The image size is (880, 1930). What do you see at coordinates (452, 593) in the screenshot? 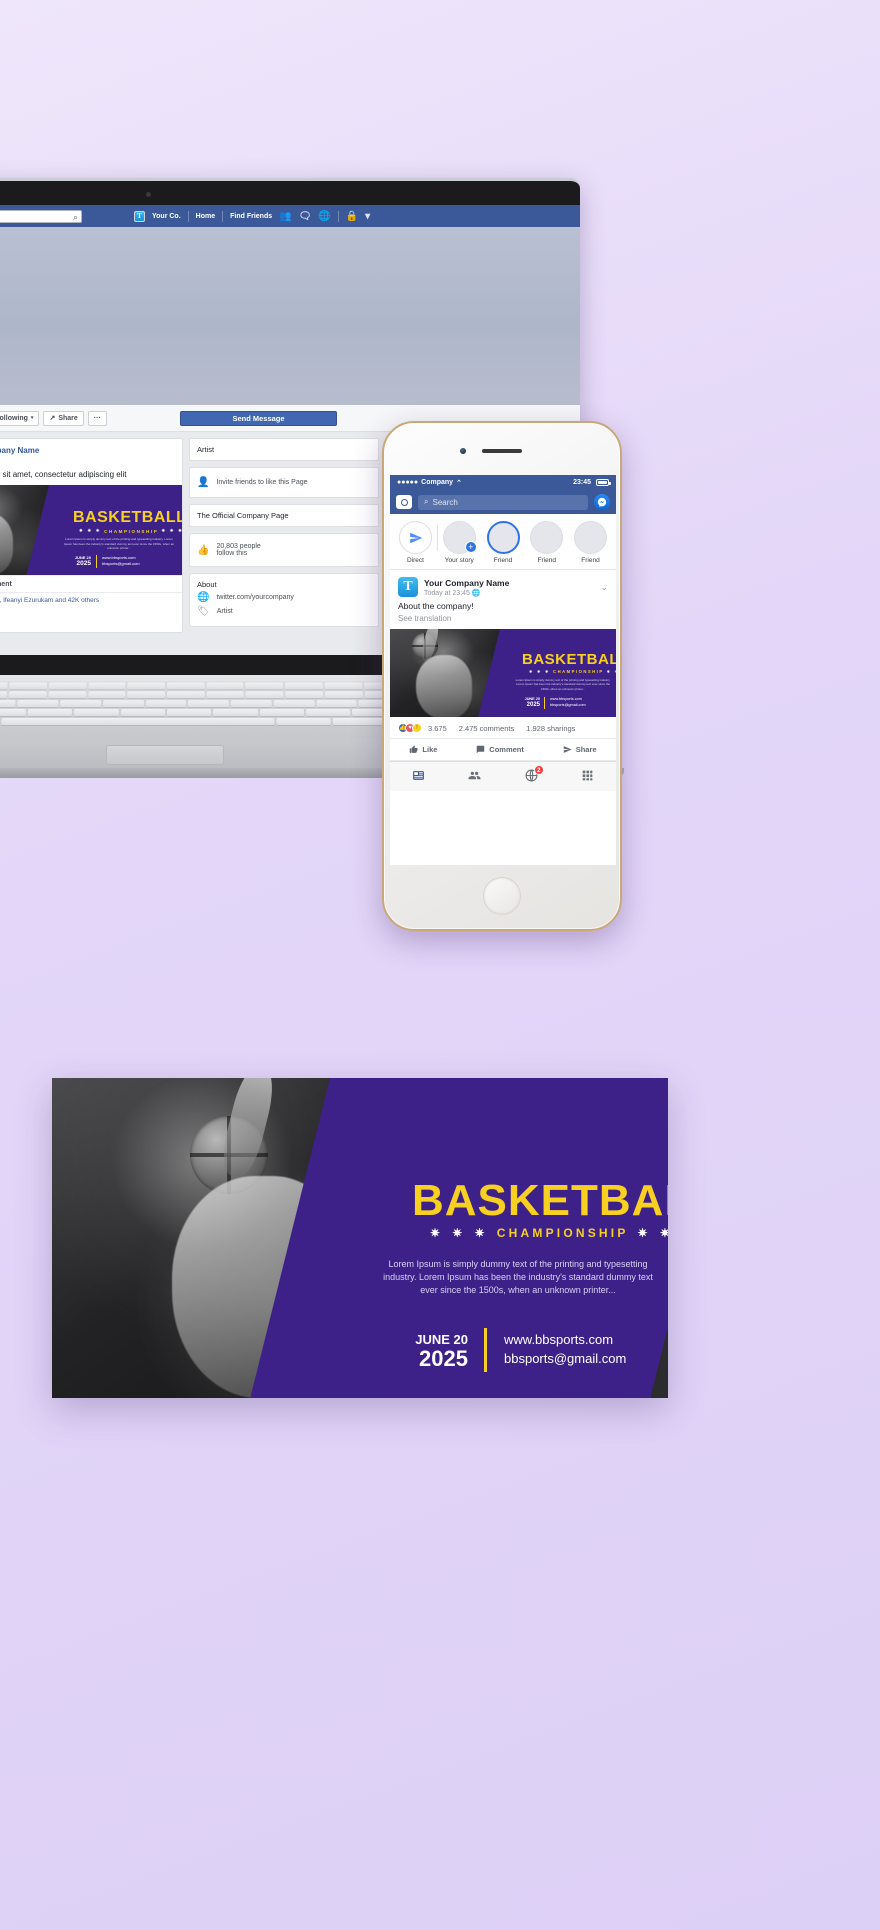
I see `post-timestamp: Today at 23:45 🌐` at bounding box center [452, 593].